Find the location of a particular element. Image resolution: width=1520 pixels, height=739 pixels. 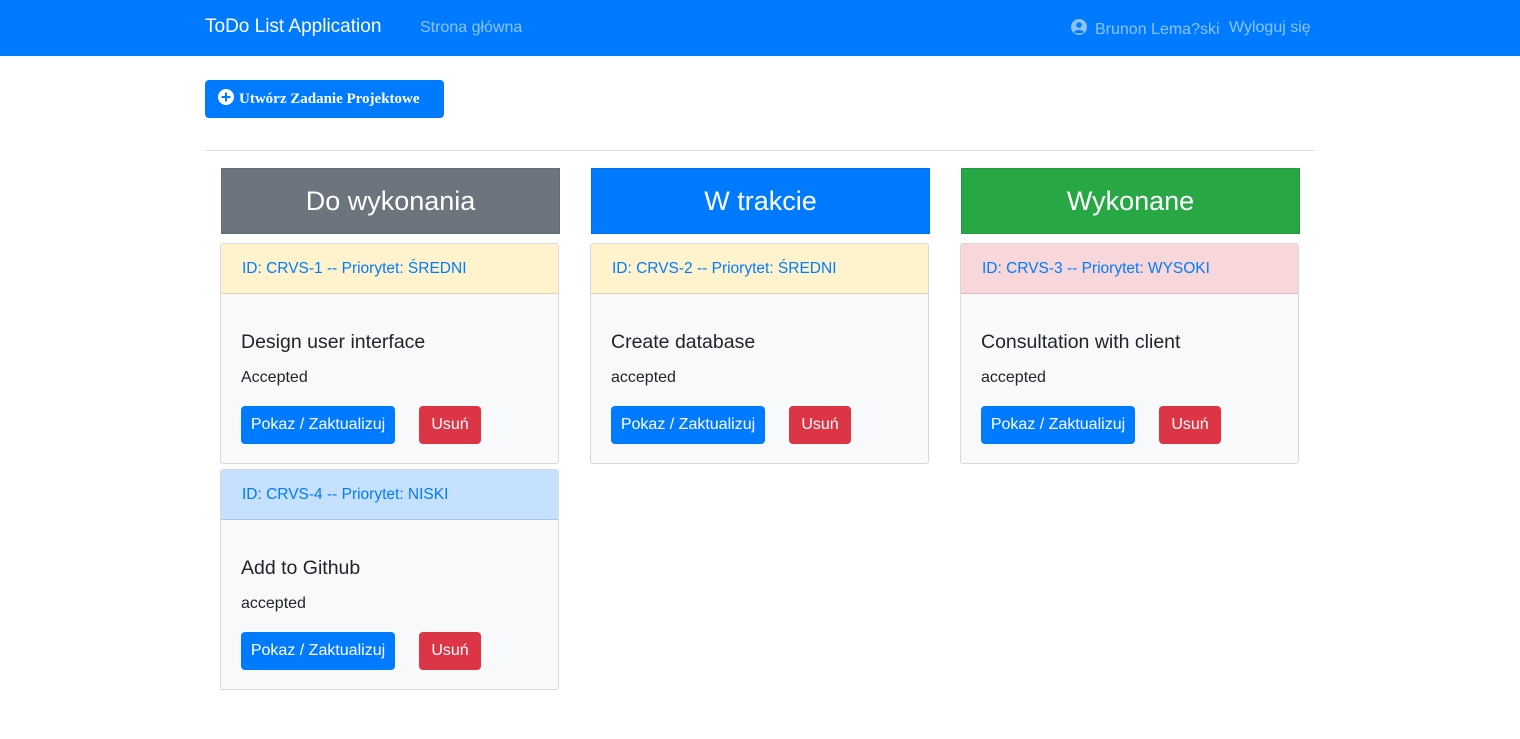

create-task-button: Utwórz Zadanie Projektowe is located at coordinates (324, 99).